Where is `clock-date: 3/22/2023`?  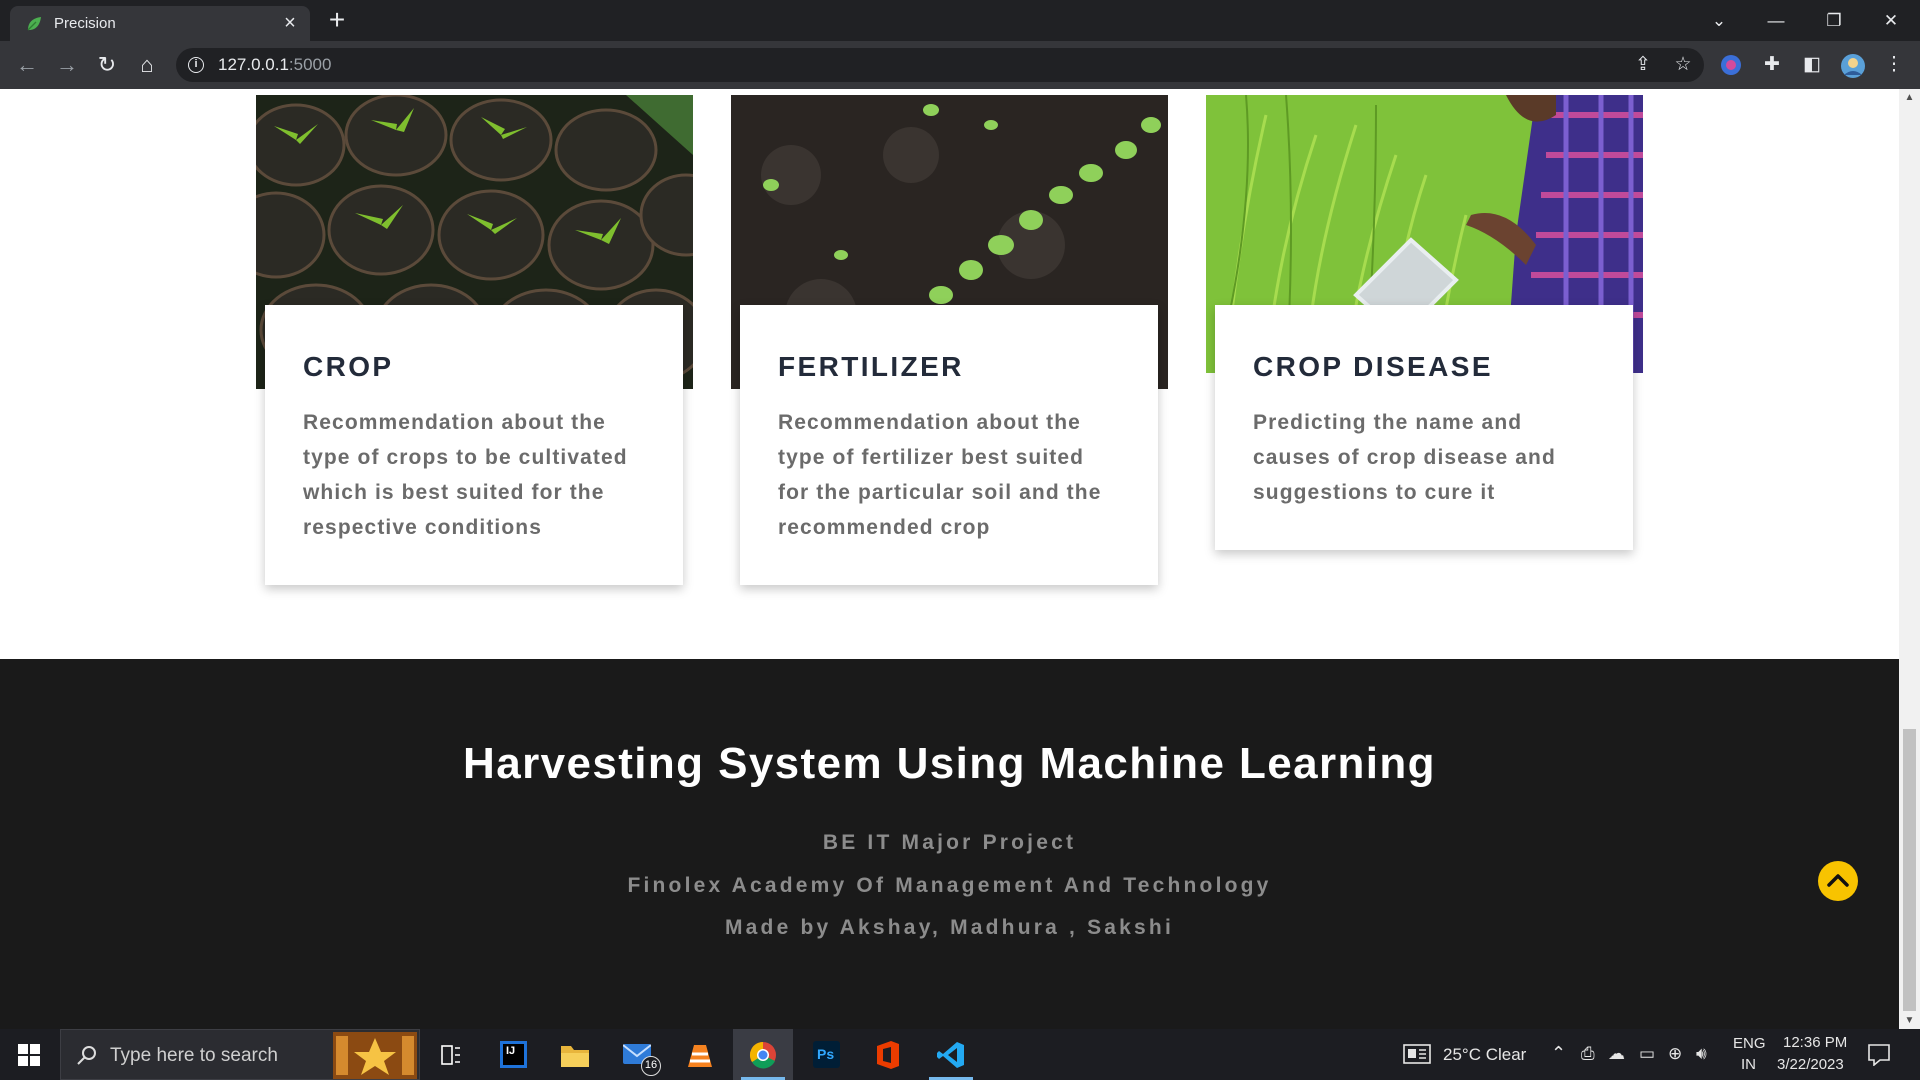
clock-date: 3/22/2023 is located at coordinates (1810, 1064).